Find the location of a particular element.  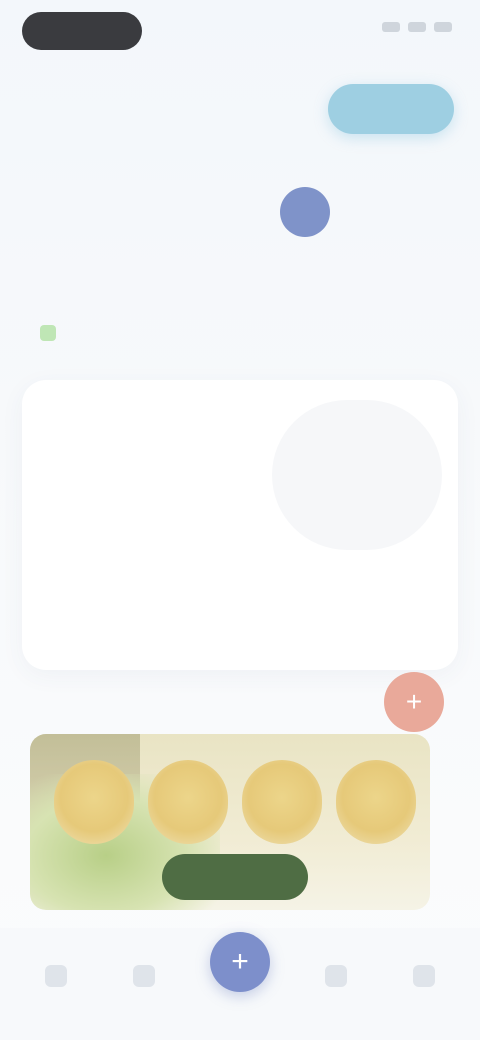

goal-row is located at coordinates (243, 334).